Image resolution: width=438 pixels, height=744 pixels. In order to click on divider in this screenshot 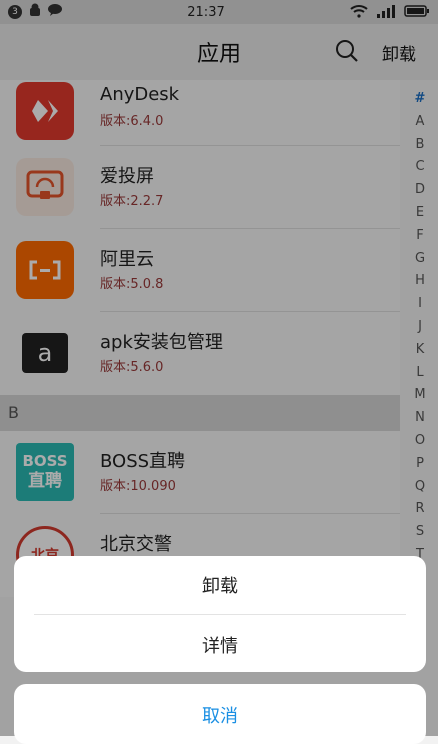, I will do `click(220, 614)`.